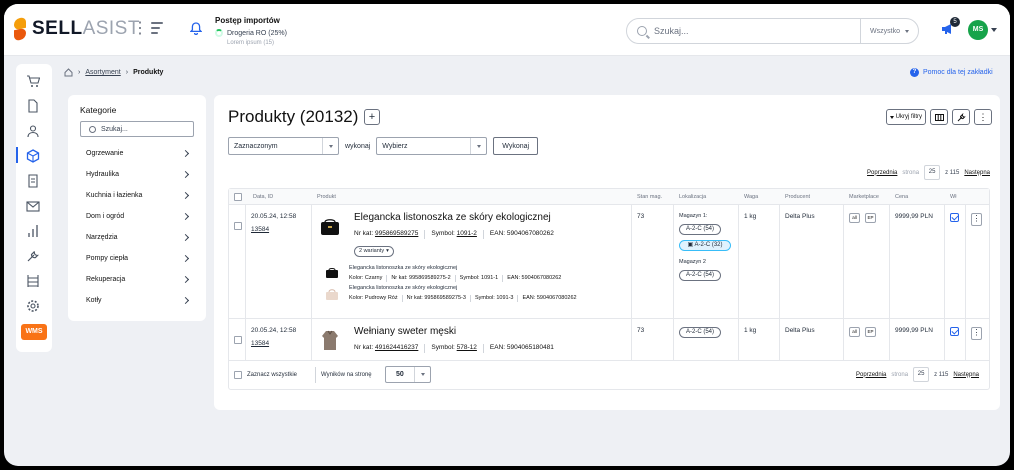 Image resolution: width=1014 pixels, height=470 pixels. Describe the element at coordinates (405, 331) in the screenshot. I see `product-name: Wełniany sweter męski` at that location.